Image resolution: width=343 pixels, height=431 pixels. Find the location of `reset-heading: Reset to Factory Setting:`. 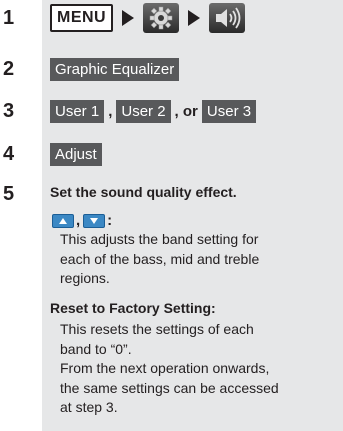

reset-heading: Reset to Factory Setting: is located at coordinates (133, 308).